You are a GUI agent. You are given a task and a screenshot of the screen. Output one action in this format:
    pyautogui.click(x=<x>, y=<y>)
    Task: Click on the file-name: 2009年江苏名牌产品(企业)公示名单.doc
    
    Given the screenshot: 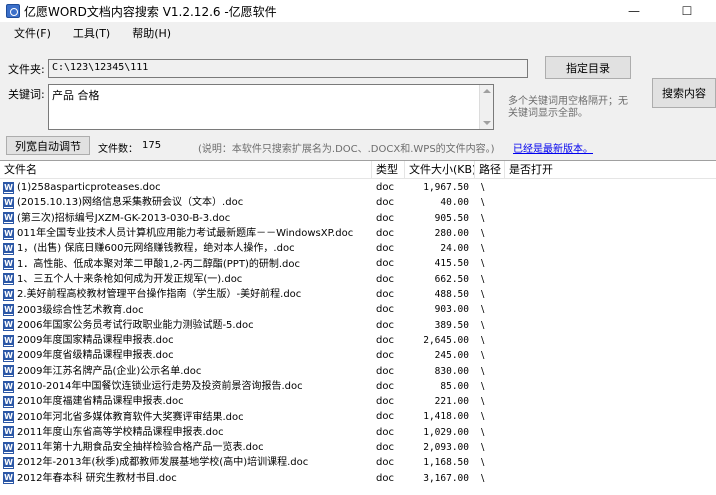 What is the action you would take?
    pyautogui.click(x=109, y=371)
    